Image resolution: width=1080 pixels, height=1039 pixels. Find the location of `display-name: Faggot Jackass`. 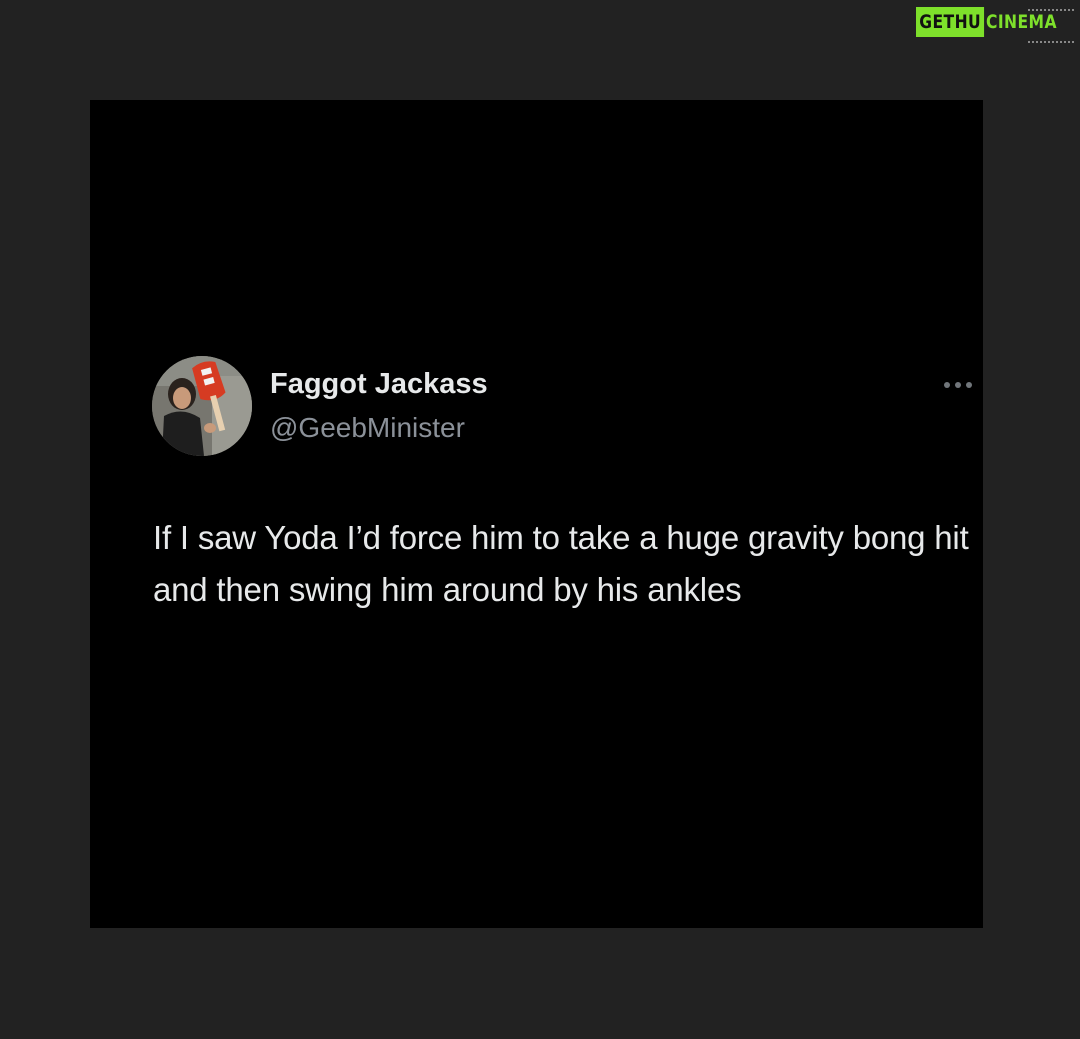

display-name: Faggot Jackass is located at coordinates (379, 384).